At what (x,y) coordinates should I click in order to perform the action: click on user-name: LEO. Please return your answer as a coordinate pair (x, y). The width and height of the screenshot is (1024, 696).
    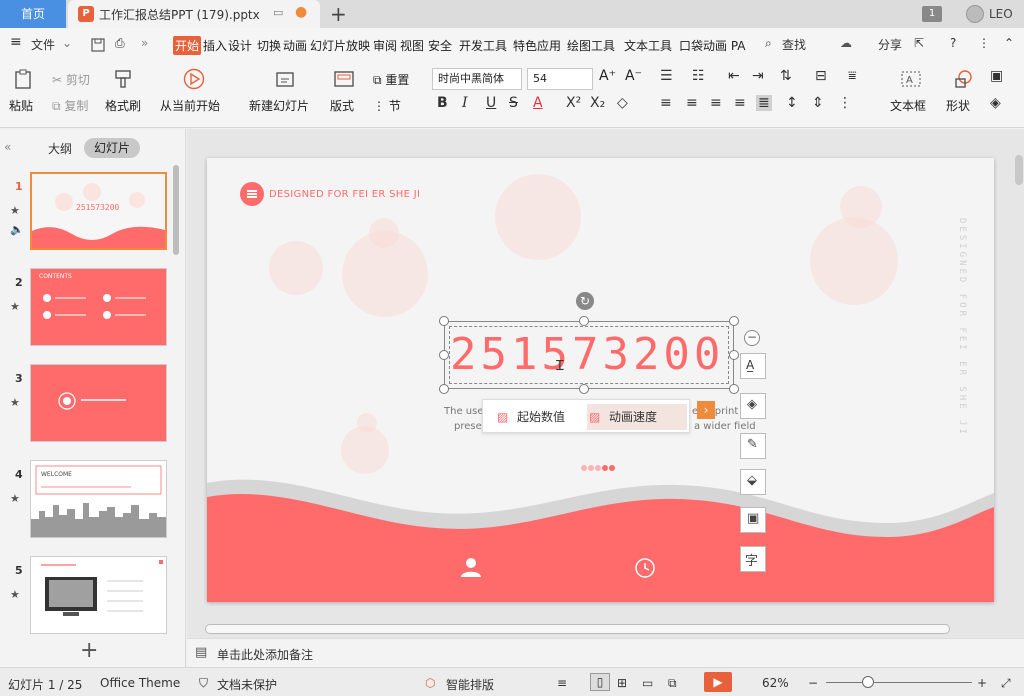
    Looking at the image, I should click on (1001, 14).